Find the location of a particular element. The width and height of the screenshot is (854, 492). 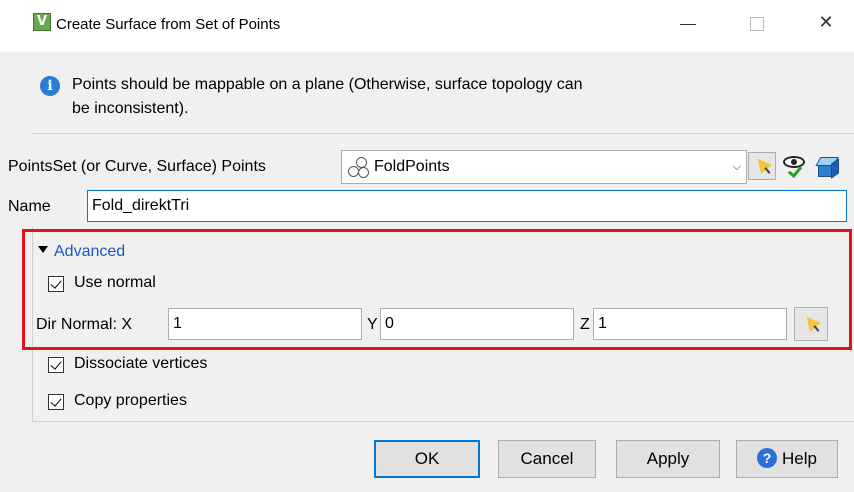

points-combo: FoldPoints ⌵ is located at coordinates (544, 167).